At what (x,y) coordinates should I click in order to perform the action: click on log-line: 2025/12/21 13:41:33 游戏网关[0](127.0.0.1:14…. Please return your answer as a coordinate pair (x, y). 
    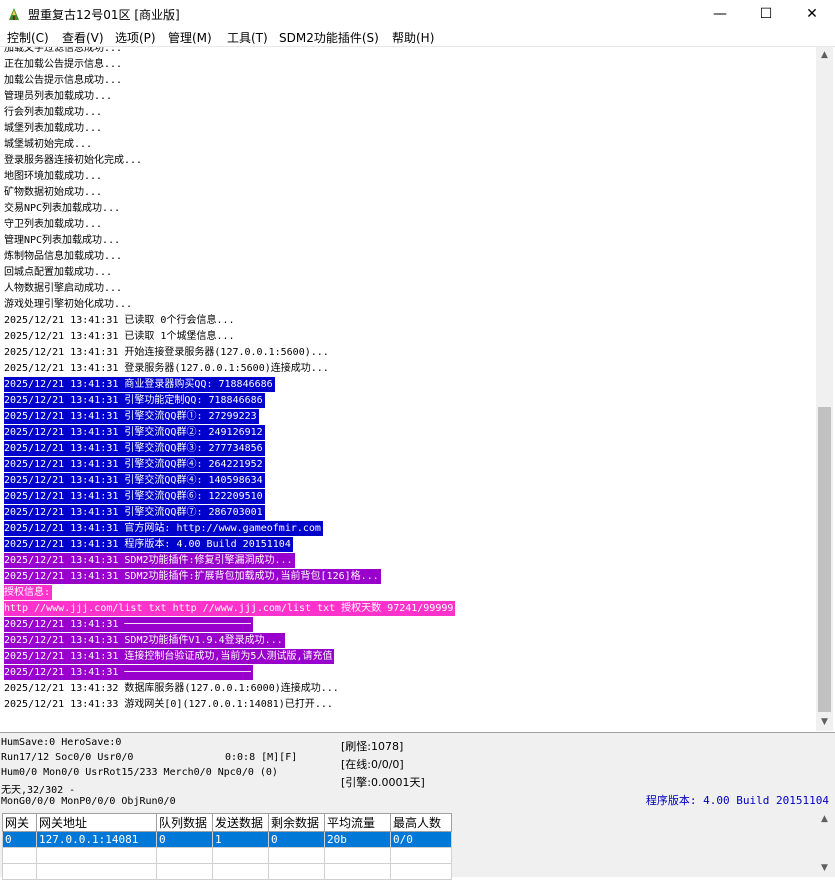
    Looking at the image, I should click on (168, 704).